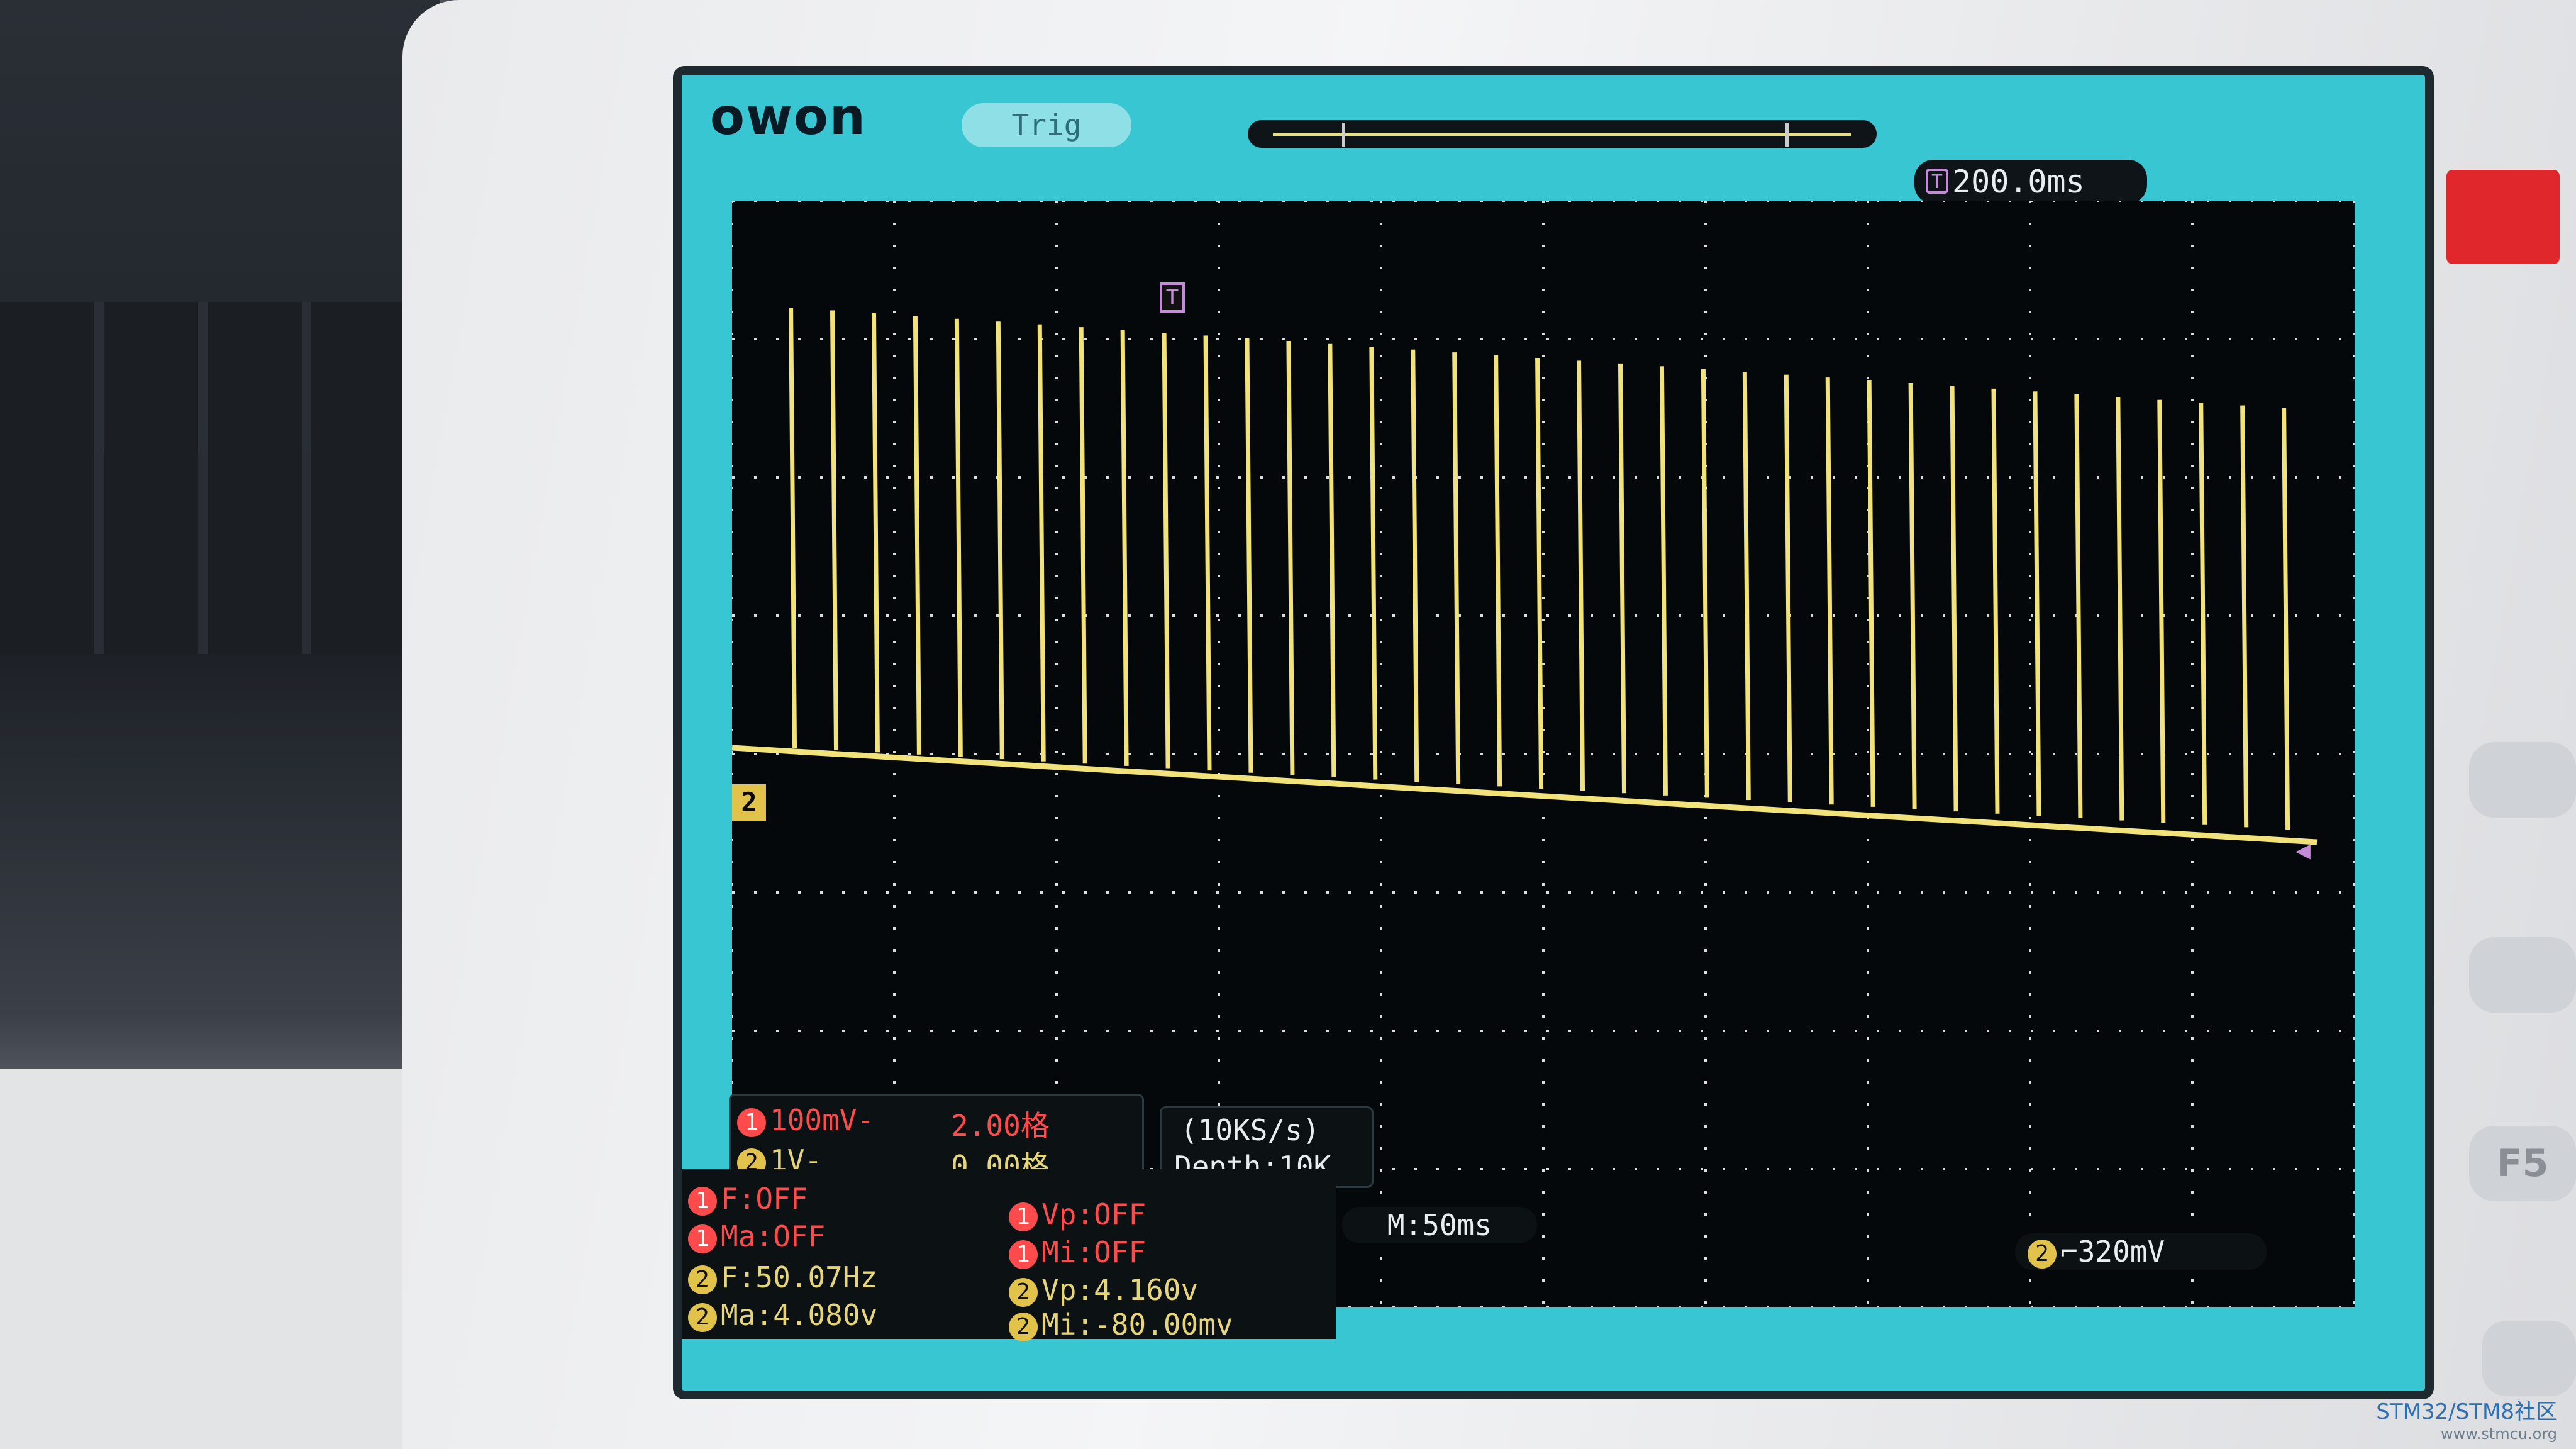  Describe the element at coordinates (1562, 134) in the screenshot. I see `memory-position-bar` at that location.